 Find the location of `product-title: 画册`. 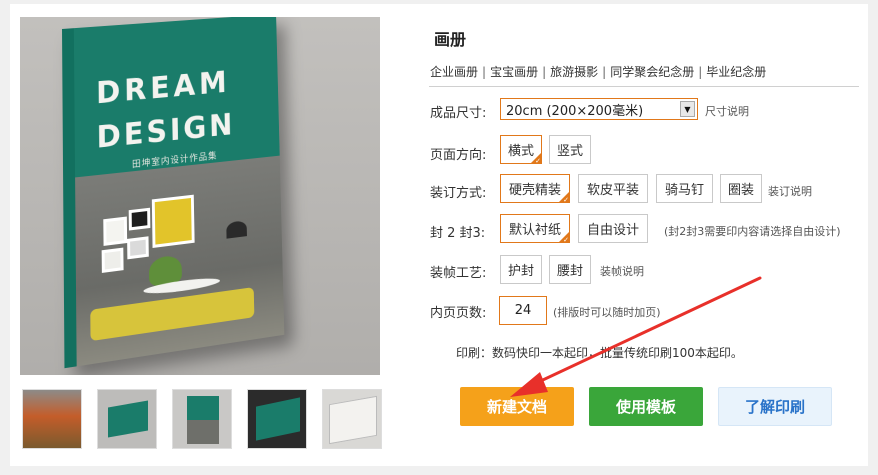

product-title: 画册 is located at coordinates (450, 39).